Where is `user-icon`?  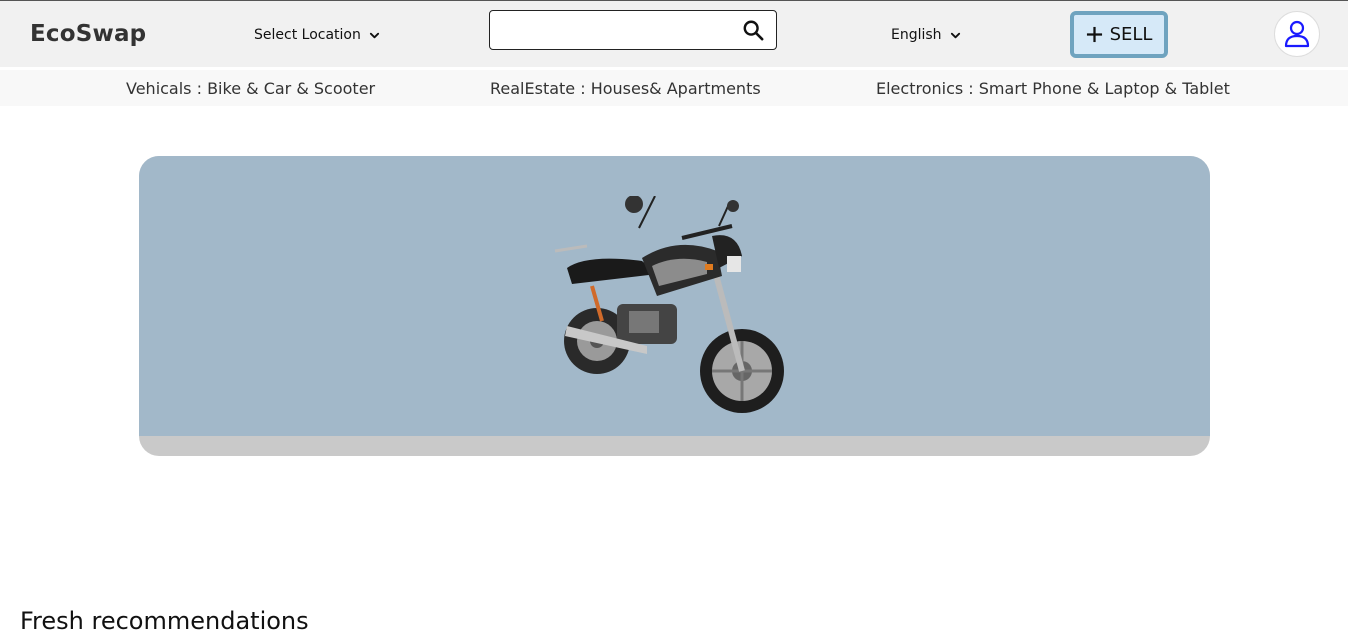
user-icon is located at coordinates (1297, 34).